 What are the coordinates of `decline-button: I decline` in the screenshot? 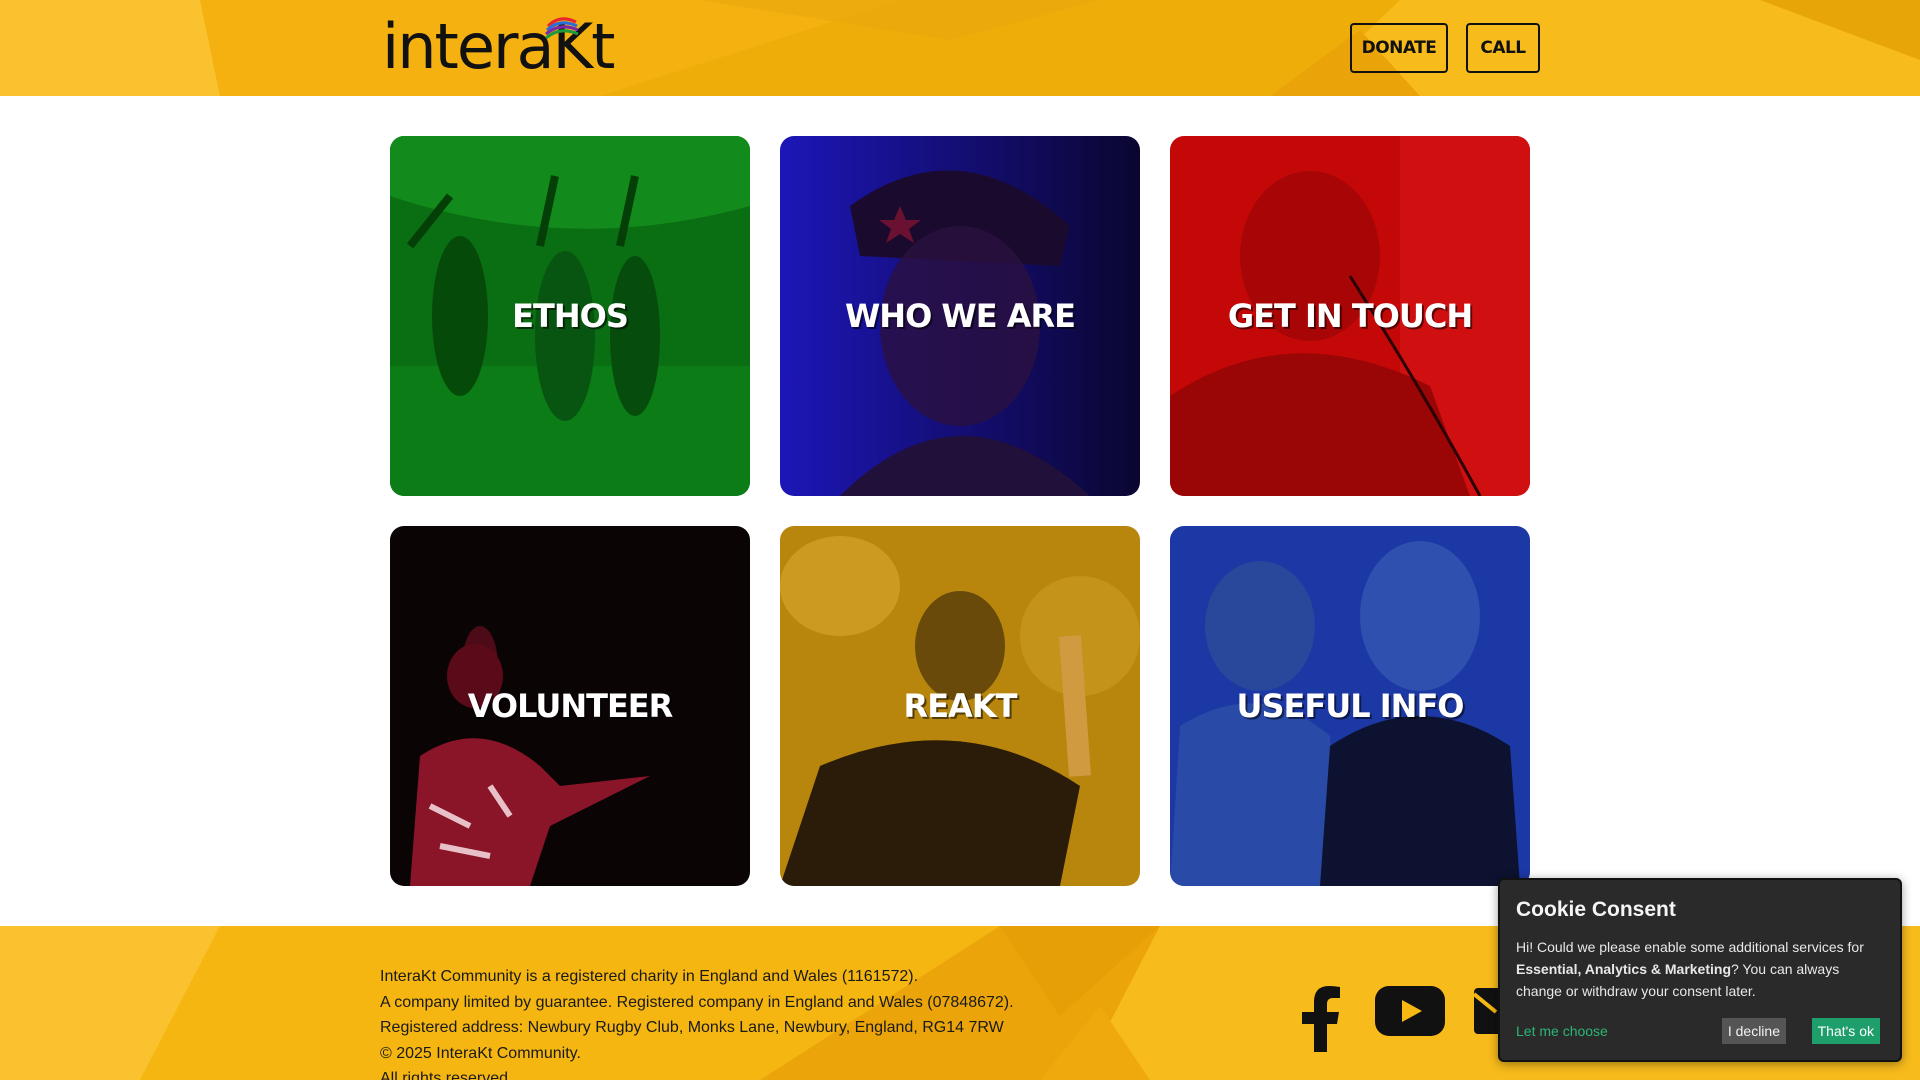 It's located at (1753, 1031).